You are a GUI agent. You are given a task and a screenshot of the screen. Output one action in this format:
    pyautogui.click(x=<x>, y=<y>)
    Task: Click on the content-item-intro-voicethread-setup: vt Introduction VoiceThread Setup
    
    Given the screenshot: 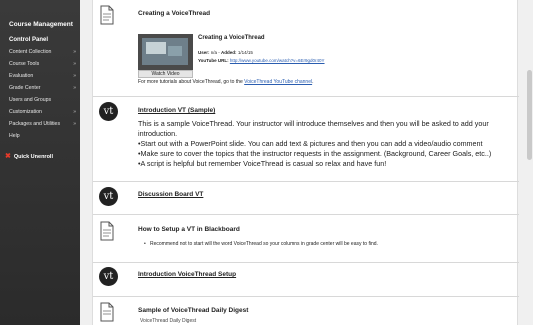 What is the action you would take?
    pyautogui.click(x=306, y=280)
    